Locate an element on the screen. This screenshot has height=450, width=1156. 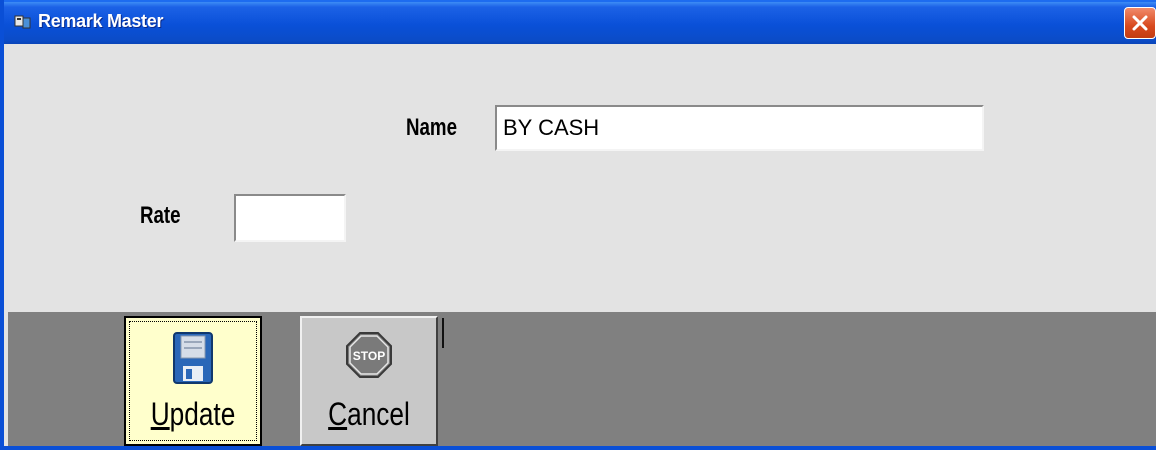
svg-text: STOP is located at coordinates (369, 356).